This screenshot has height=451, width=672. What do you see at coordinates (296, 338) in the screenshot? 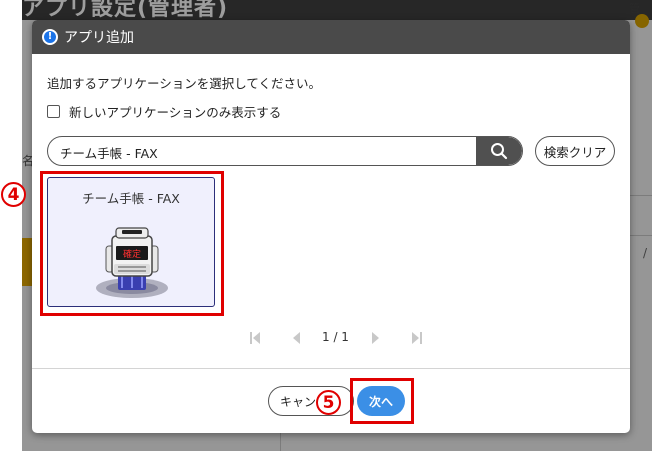
I see `prev-page-icon` at bounding box center [296, 338].